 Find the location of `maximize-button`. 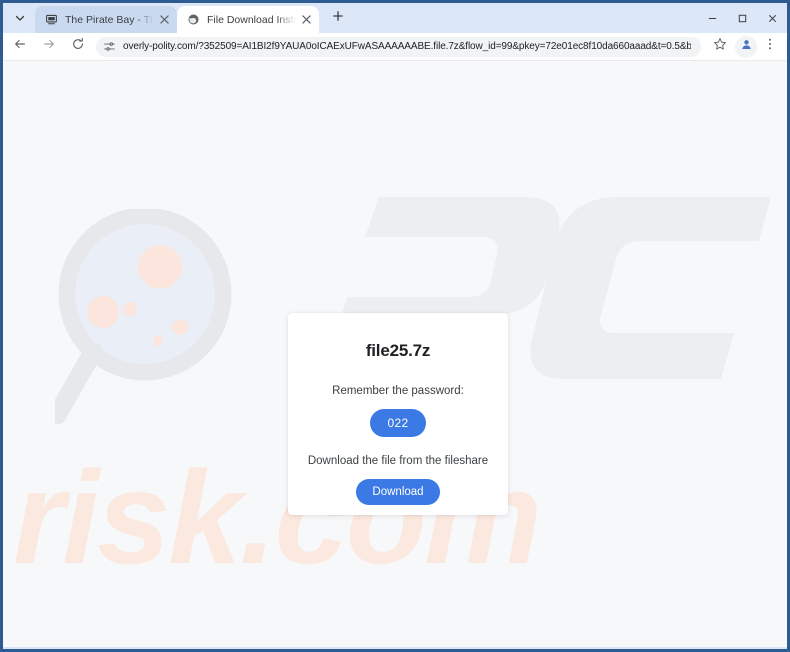

maximize-button is located at coordinates (742, 18).